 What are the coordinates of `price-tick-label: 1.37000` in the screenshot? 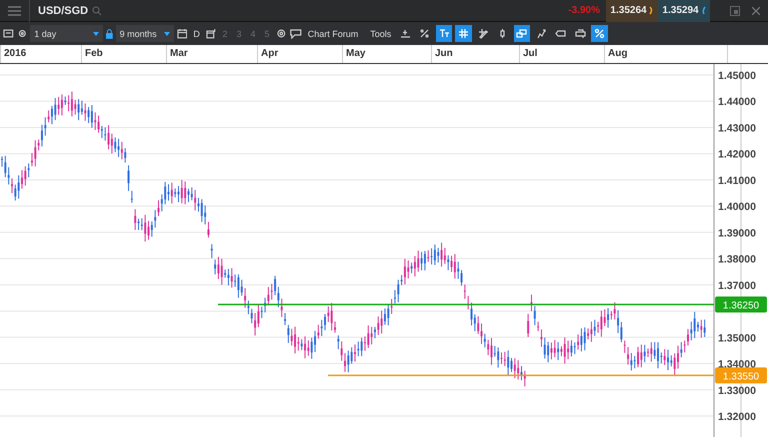 It's located at (737, 286).